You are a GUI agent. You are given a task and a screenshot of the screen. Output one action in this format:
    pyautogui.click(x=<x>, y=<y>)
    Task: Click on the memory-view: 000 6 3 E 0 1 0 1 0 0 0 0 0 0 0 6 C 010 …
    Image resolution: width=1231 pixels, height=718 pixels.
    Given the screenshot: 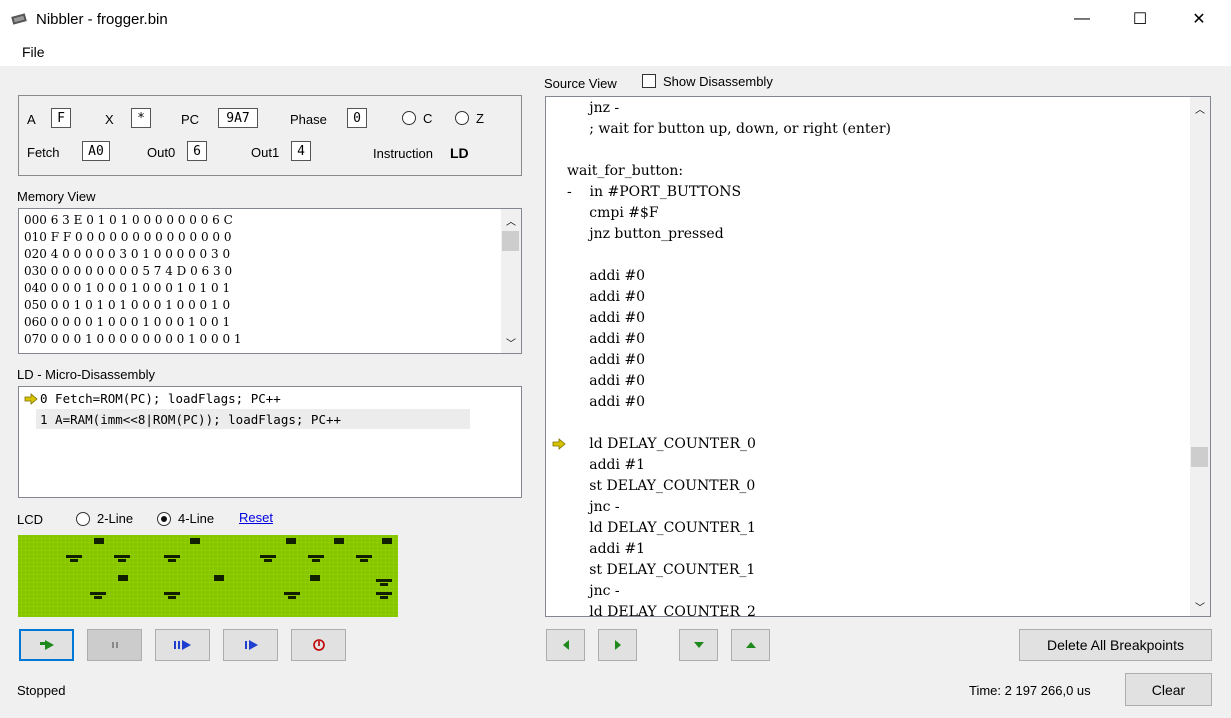 What is the action you would take?
    pyautogui.click(x=270, y=281)
    